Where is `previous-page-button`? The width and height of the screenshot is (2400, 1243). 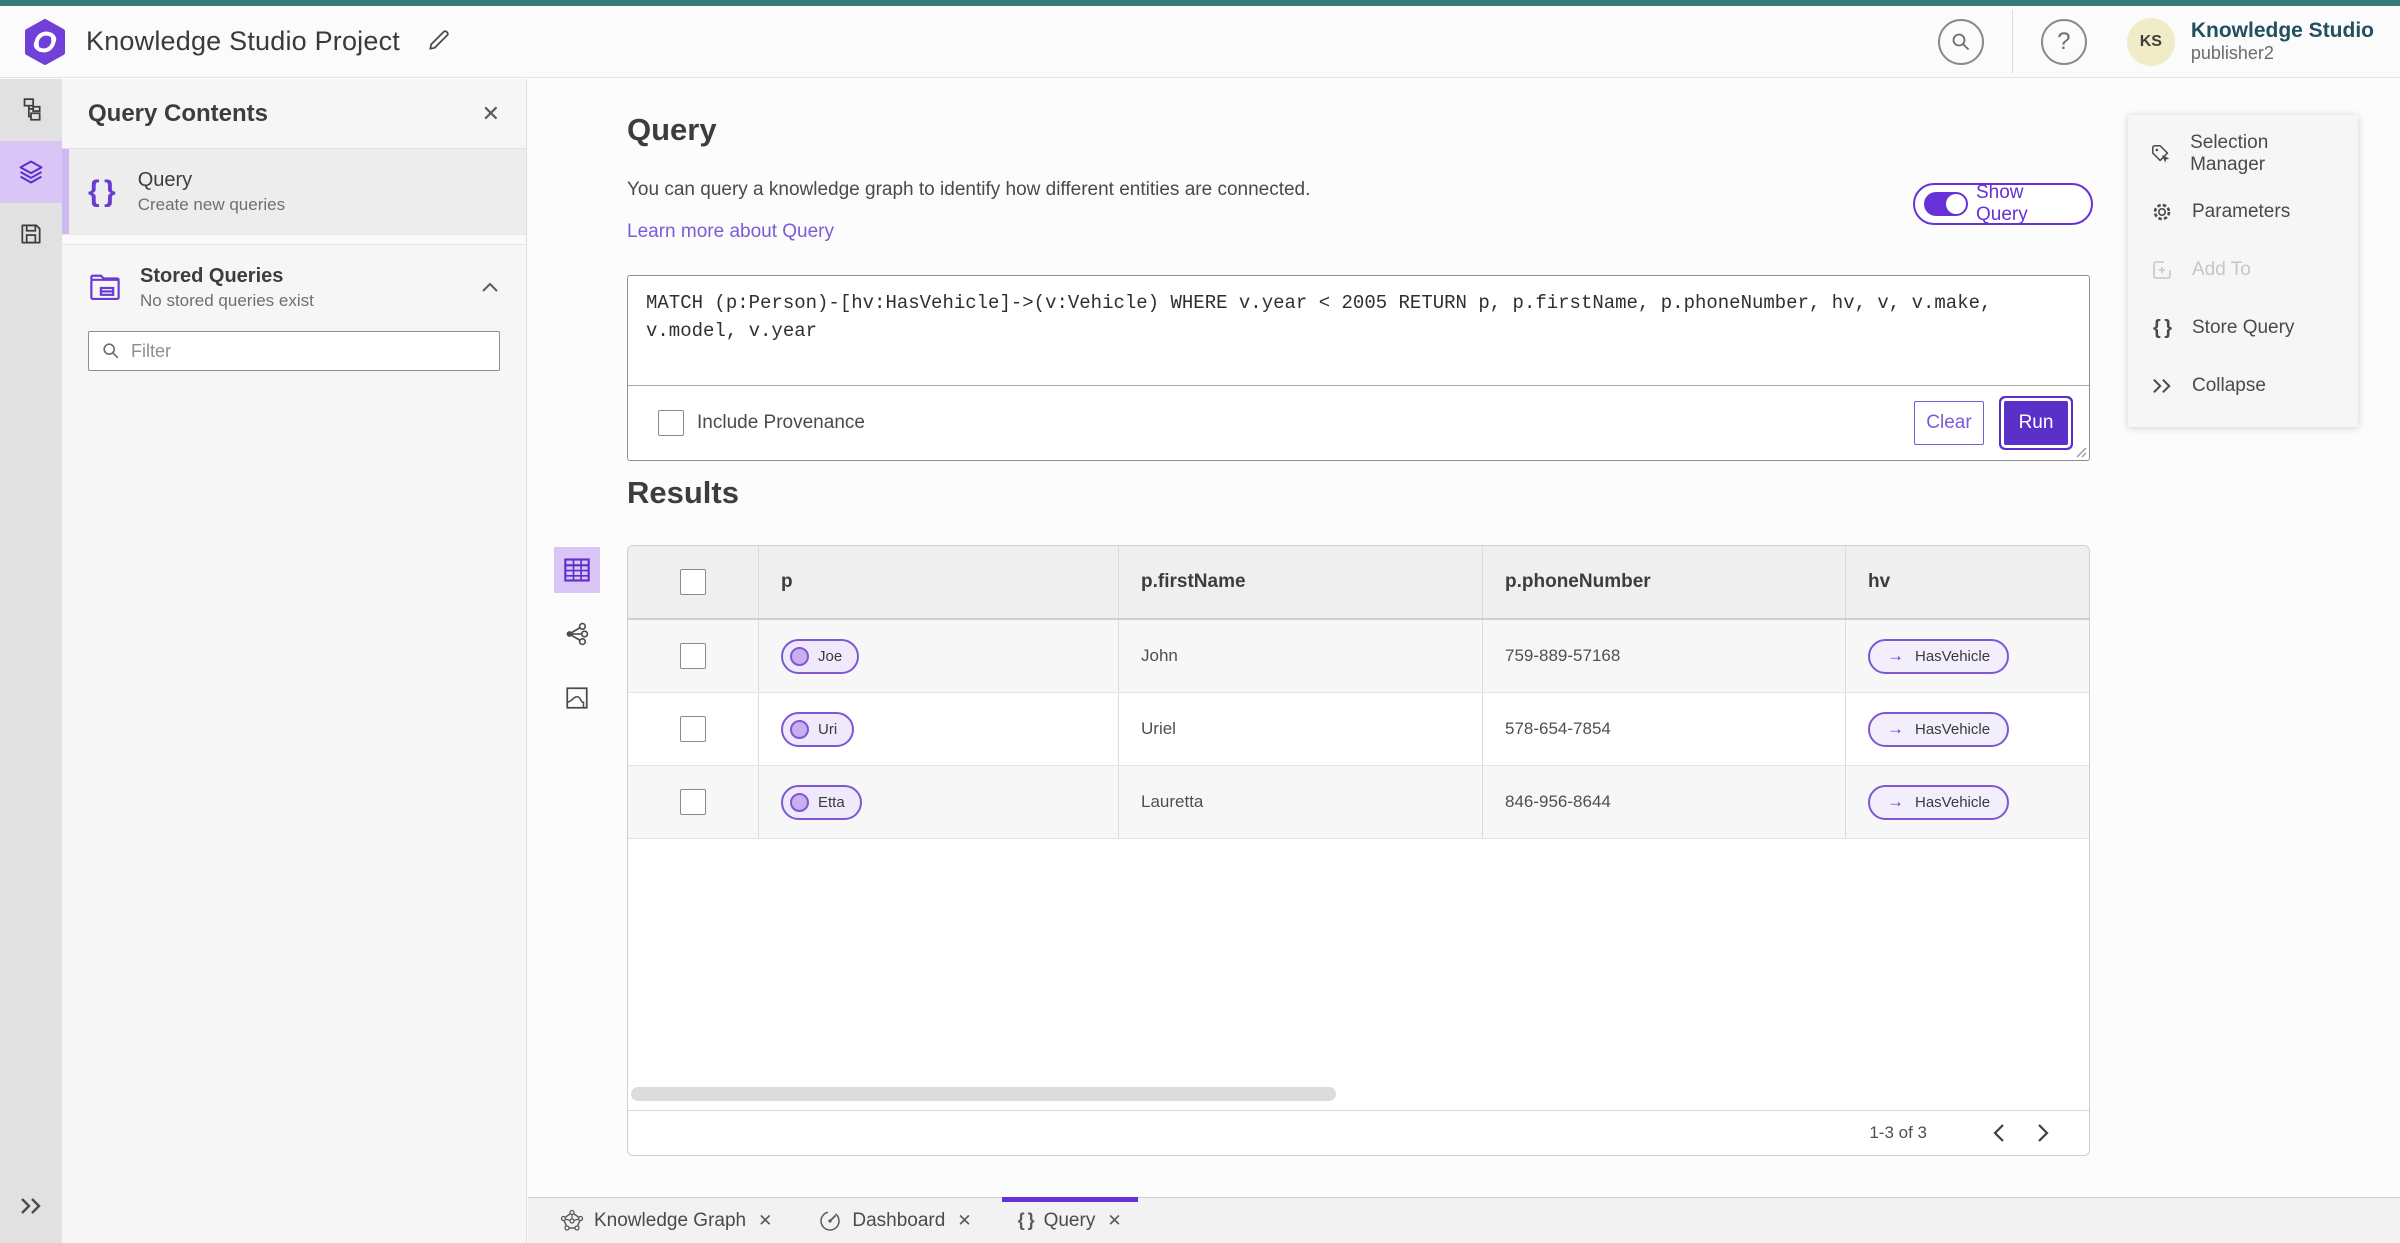
previous-page-button is located at coordinates (1999, 1133).